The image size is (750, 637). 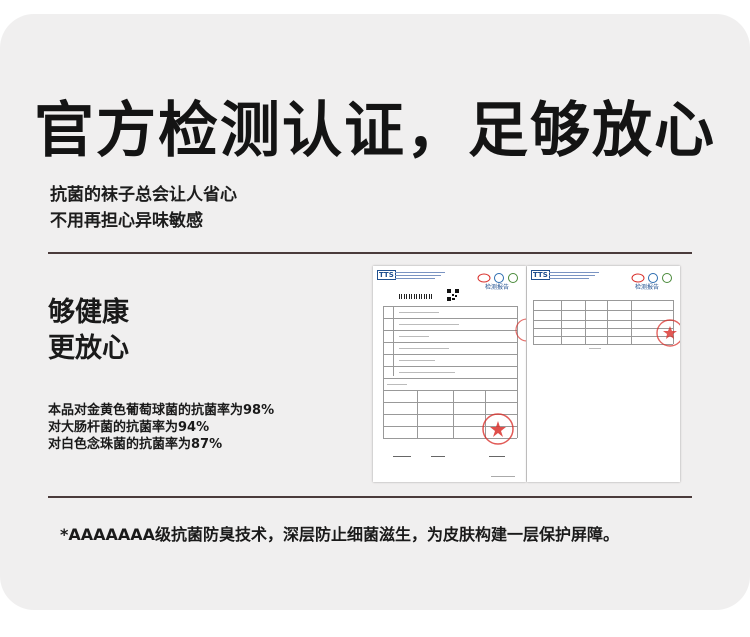 I want to click on tts-logo: TTS, so click(x=386, y=275).